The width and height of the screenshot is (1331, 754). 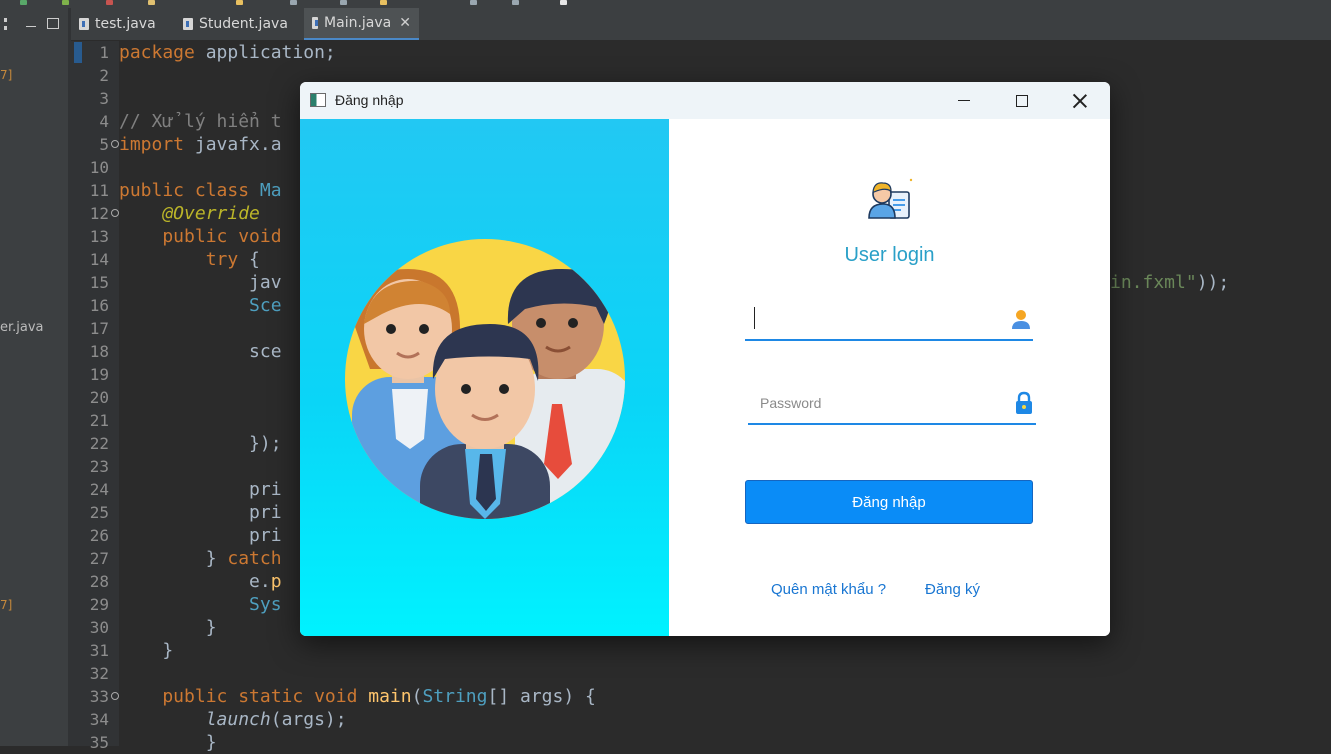 What do you see at coordinates (189, 259) in the screenshot?
I see `code-line: try {` at bounding box center [189, 259].